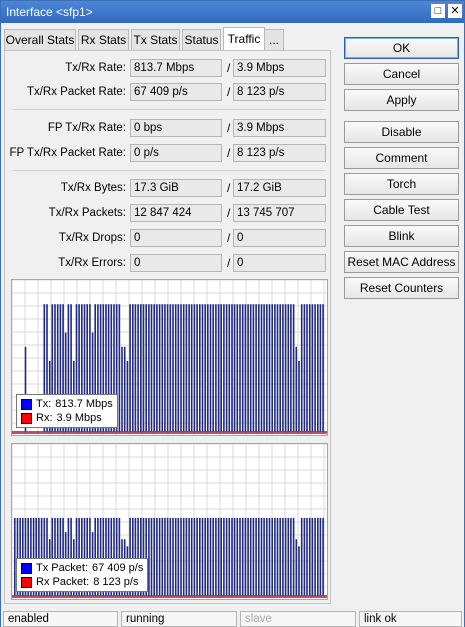 The image size is (465, 627). Describe the element at coordinates (79, 418) in the screenshot. I see `rx-legend-value: 3.9 Mbps` at that location.